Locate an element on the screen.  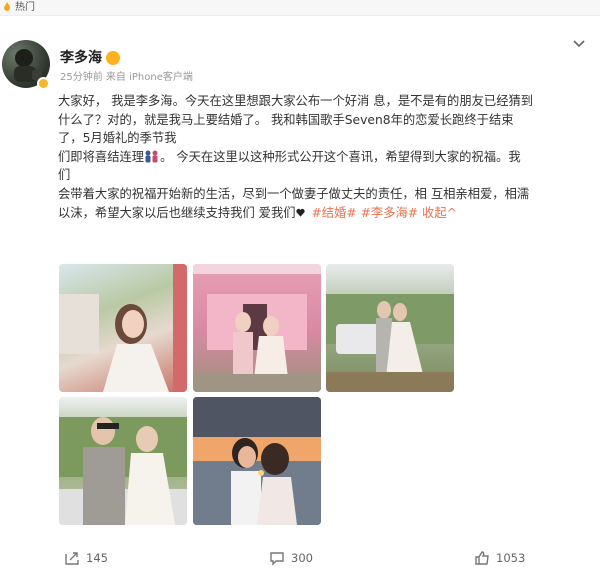
comment-button: 300 is located at coordinates (291, 558).